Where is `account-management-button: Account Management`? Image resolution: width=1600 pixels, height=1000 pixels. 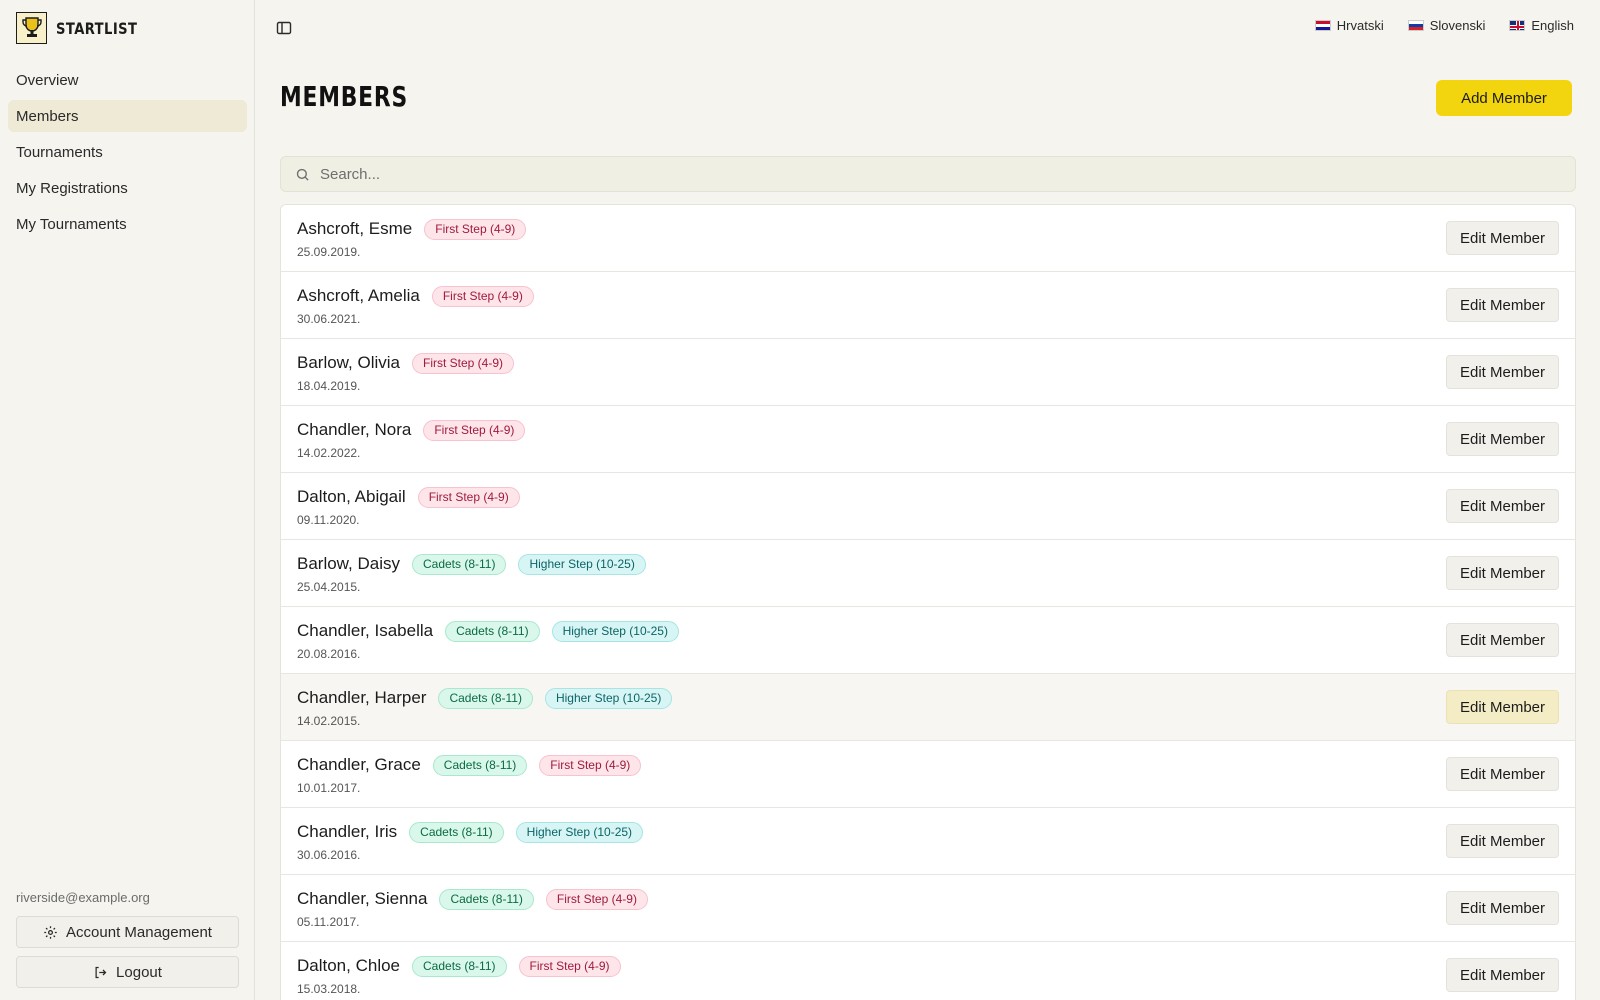 account-management-button: Account Management is located at coordinates (127, 932).